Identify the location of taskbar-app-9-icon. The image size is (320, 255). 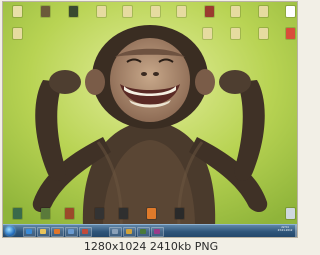
(157, 232).